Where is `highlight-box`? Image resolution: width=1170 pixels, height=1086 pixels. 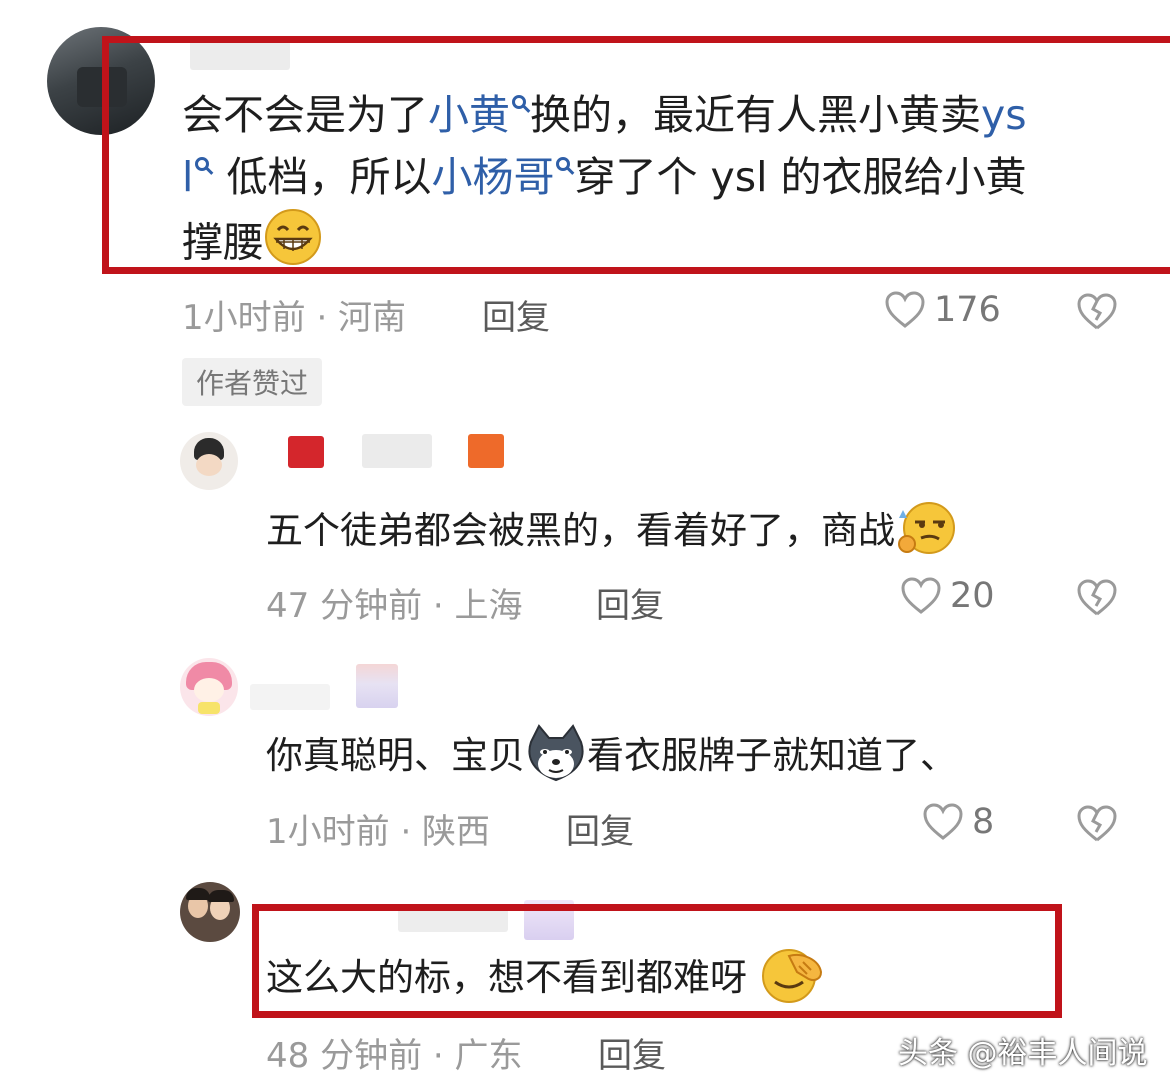
highlight-box is located at coordinates (657, 961).